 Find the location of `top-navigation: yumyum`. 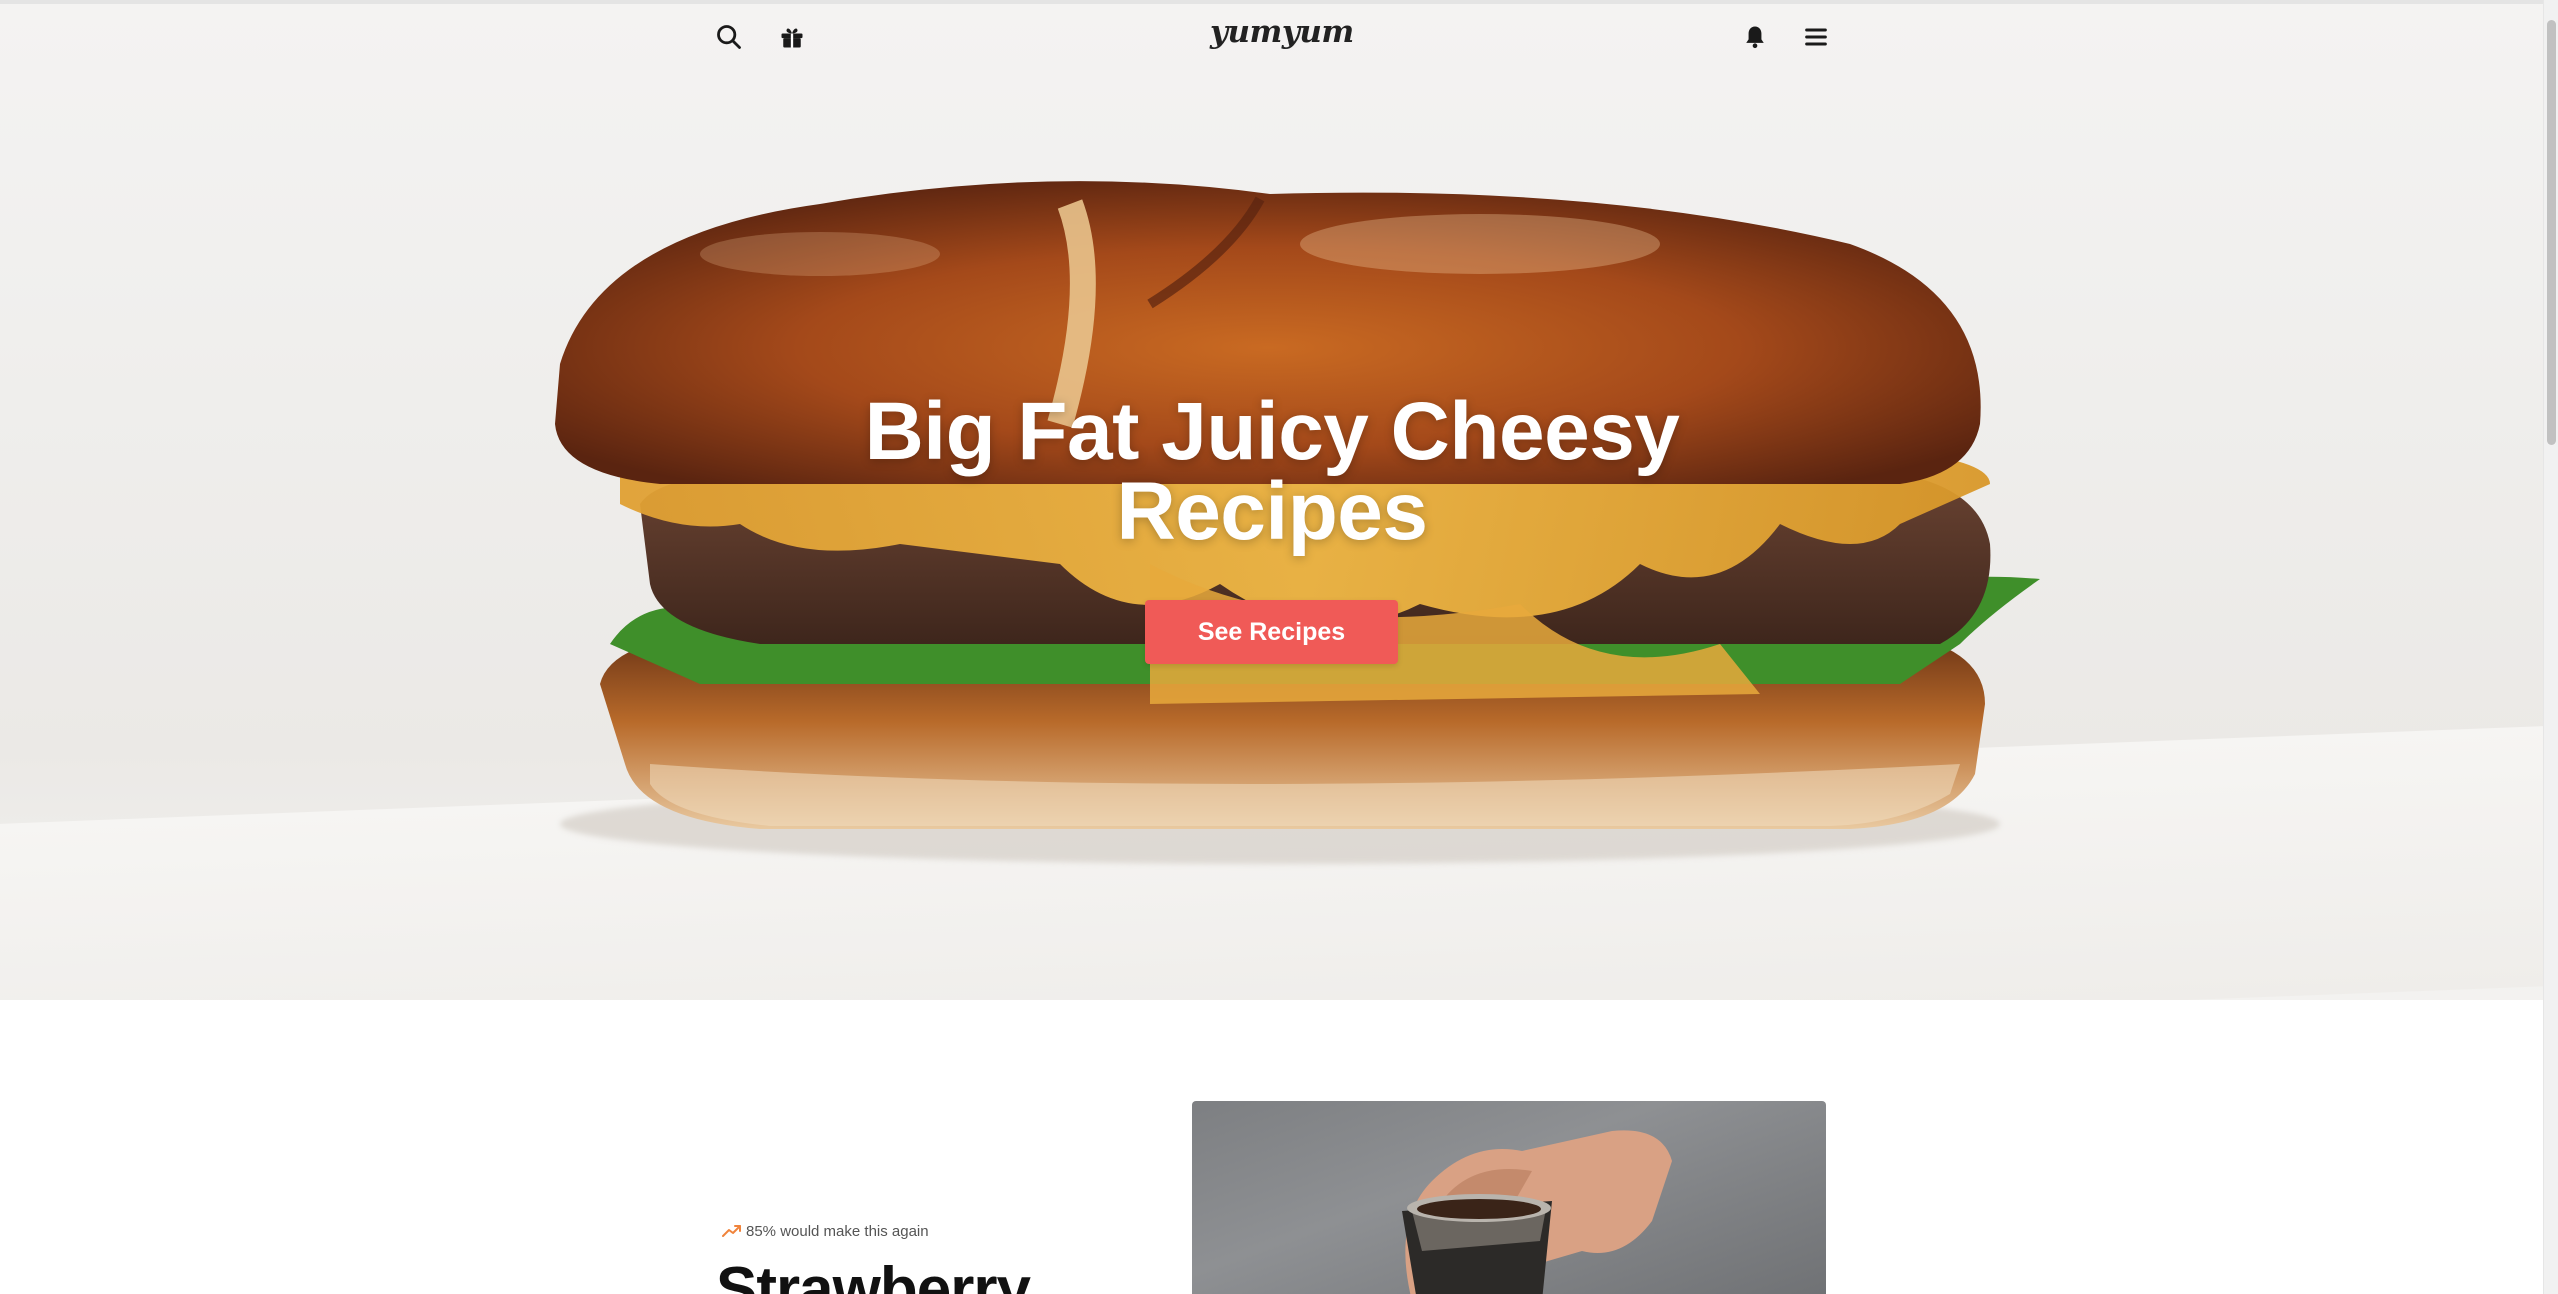

top-navigation: yumyum is located at coordinates (1271, 35).